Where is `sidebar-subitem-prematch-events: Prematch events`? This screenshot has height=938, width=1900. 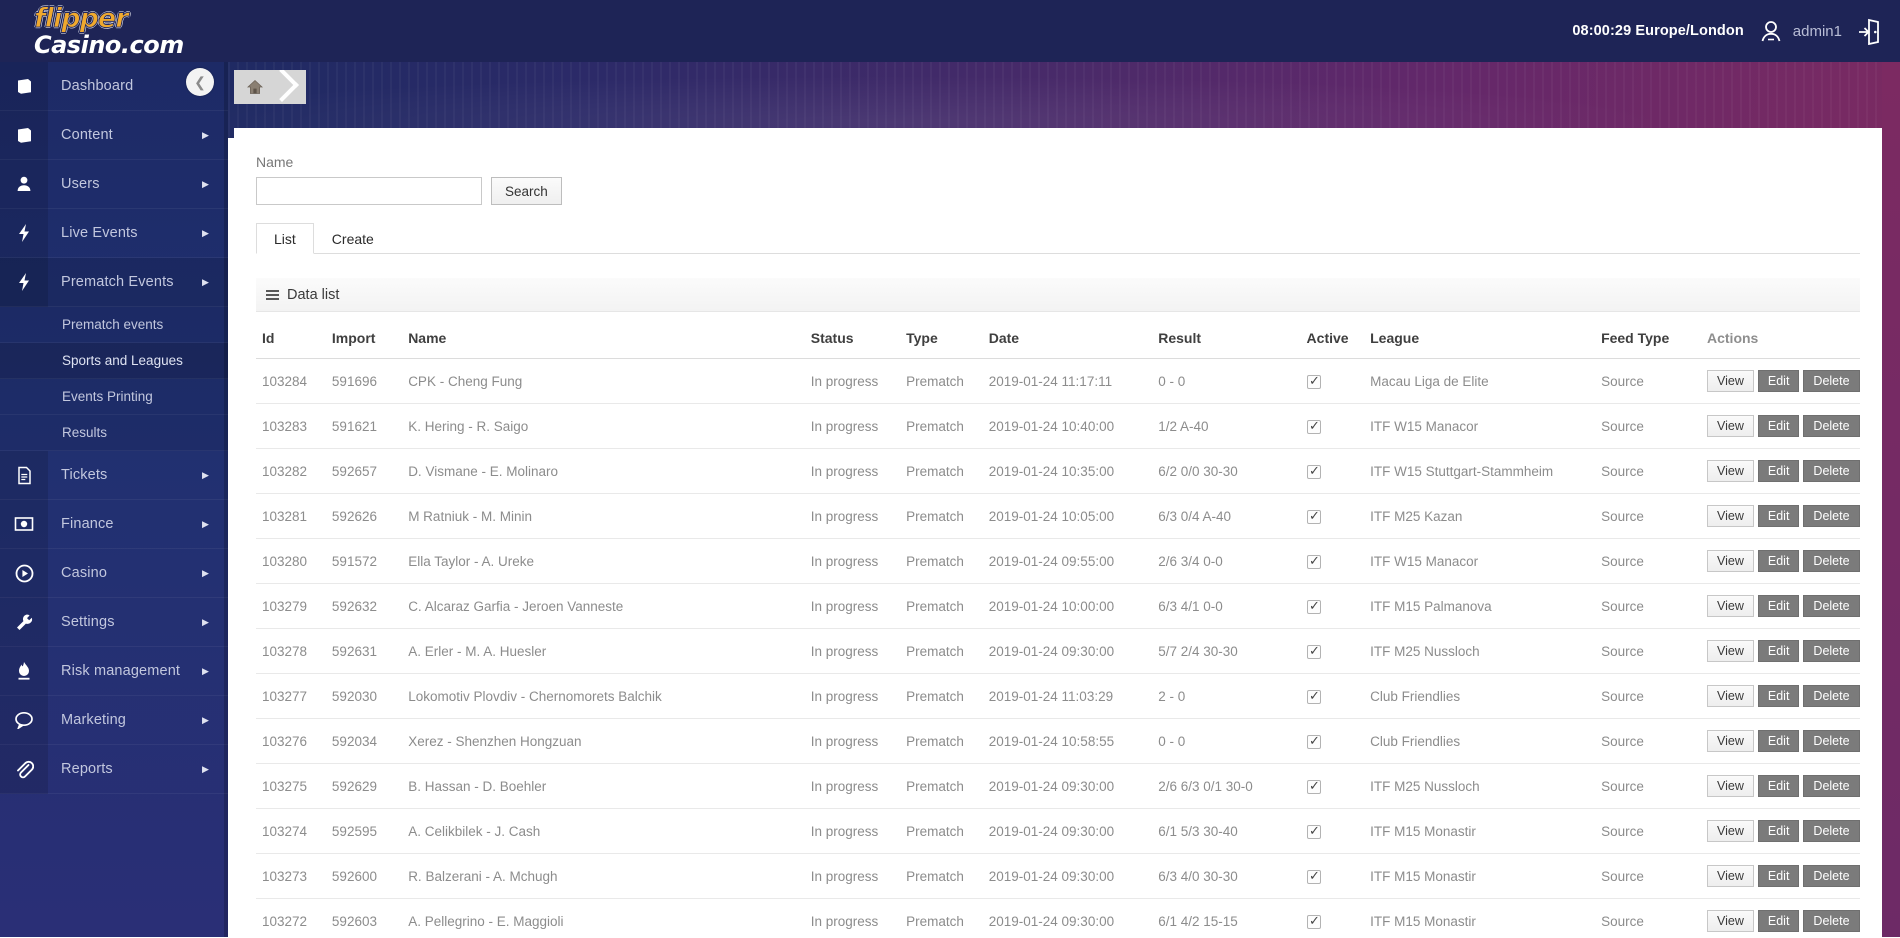 sidebar-subitem-prematch-events: Prematch events is located at coordinates (114, 325).